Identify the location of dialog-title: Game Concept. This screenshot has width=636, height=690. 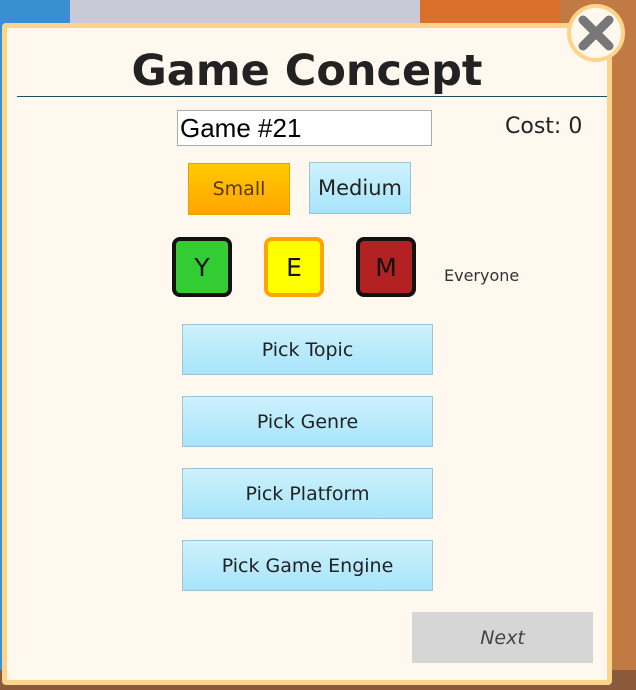
(307, 71).